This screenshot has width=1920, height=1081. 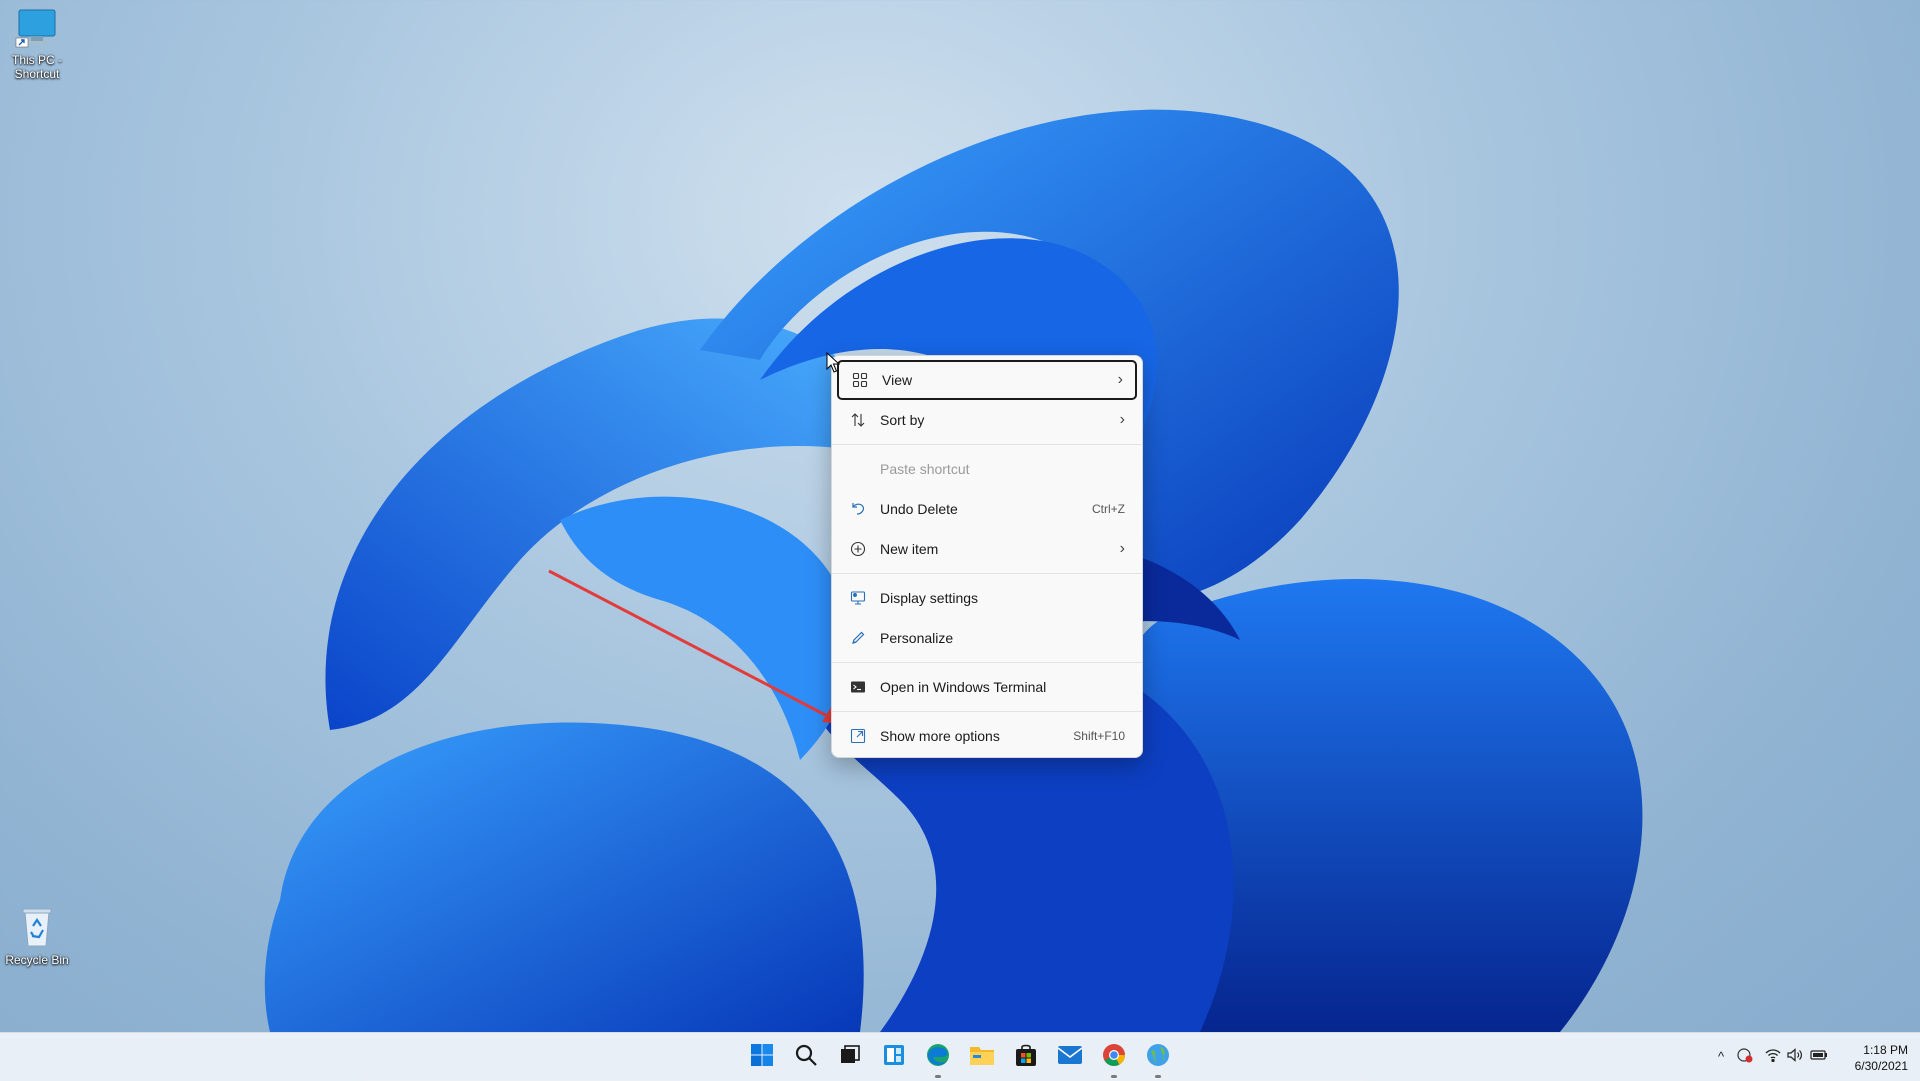 I want to click on search-icon, so click(x=806, y=1057).